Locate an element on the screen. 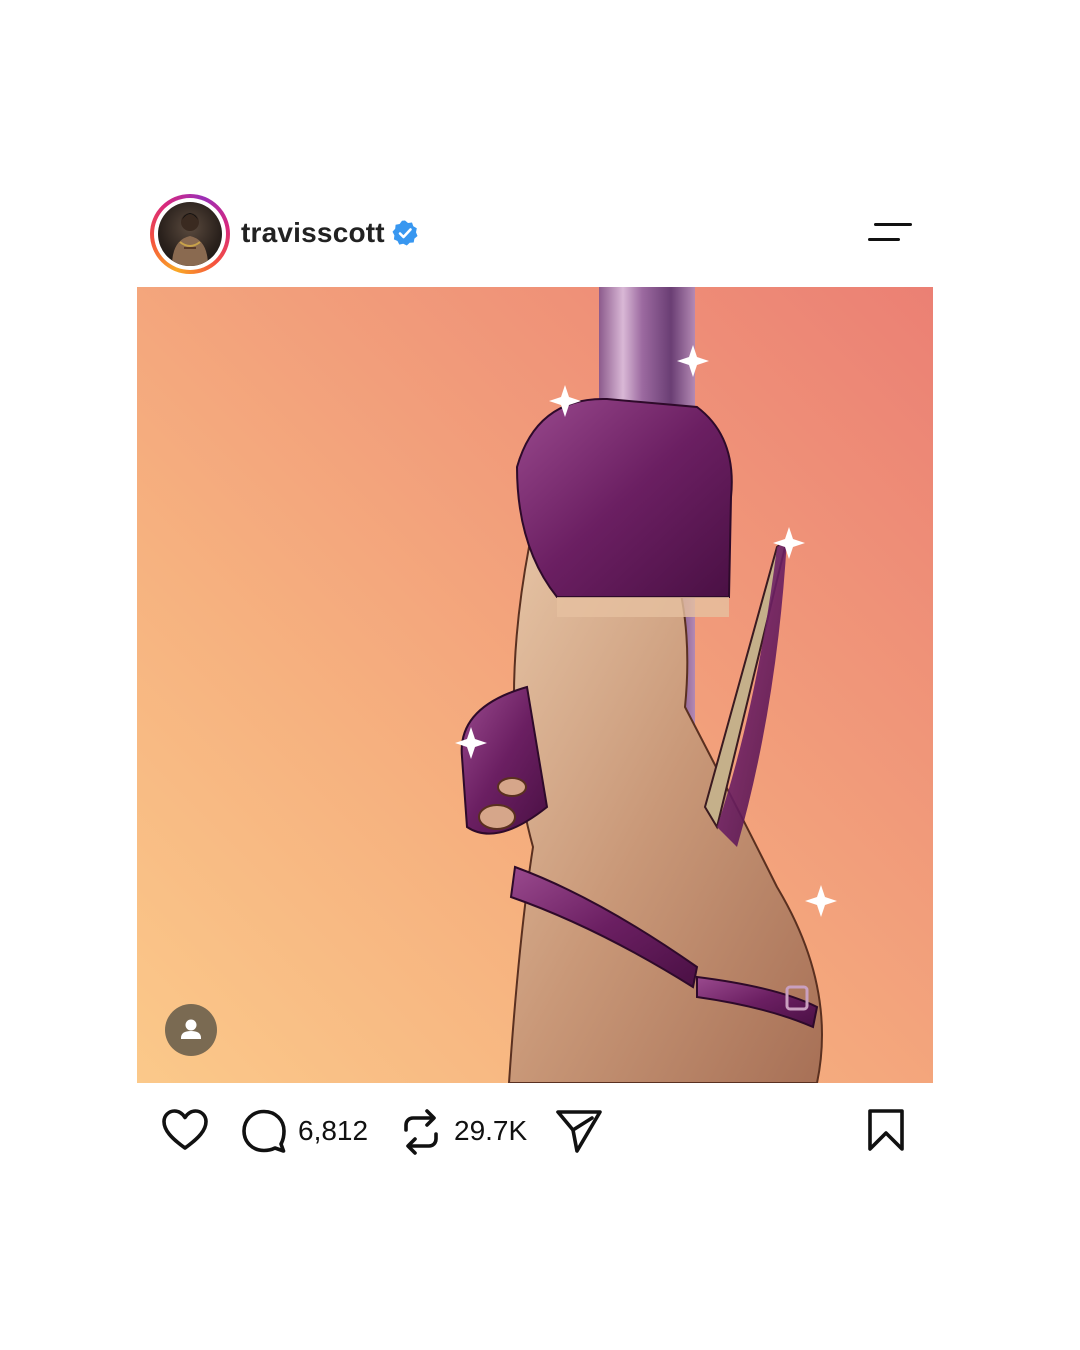 The image size is (1080, 1350). comment-count: 6,812 is located at coordinates (333, 1130).